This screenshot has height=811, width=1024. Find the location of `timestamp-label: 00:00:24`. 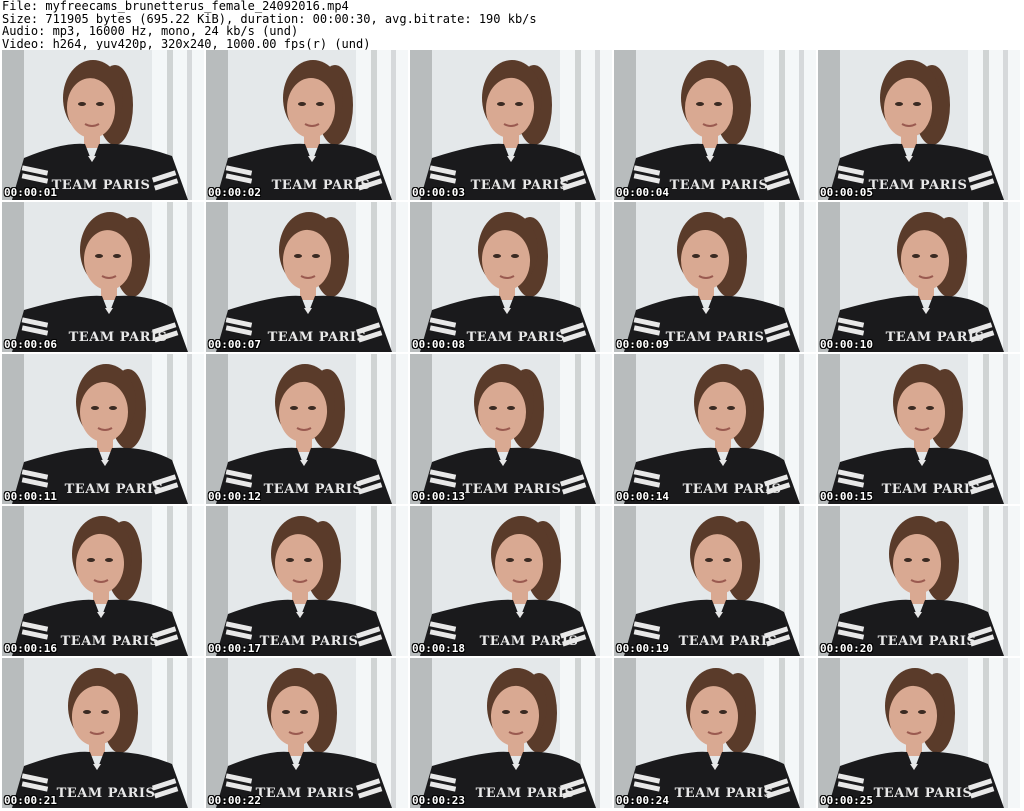

timestamp-label: 00:00:24 is located at coordinates (642, 800).